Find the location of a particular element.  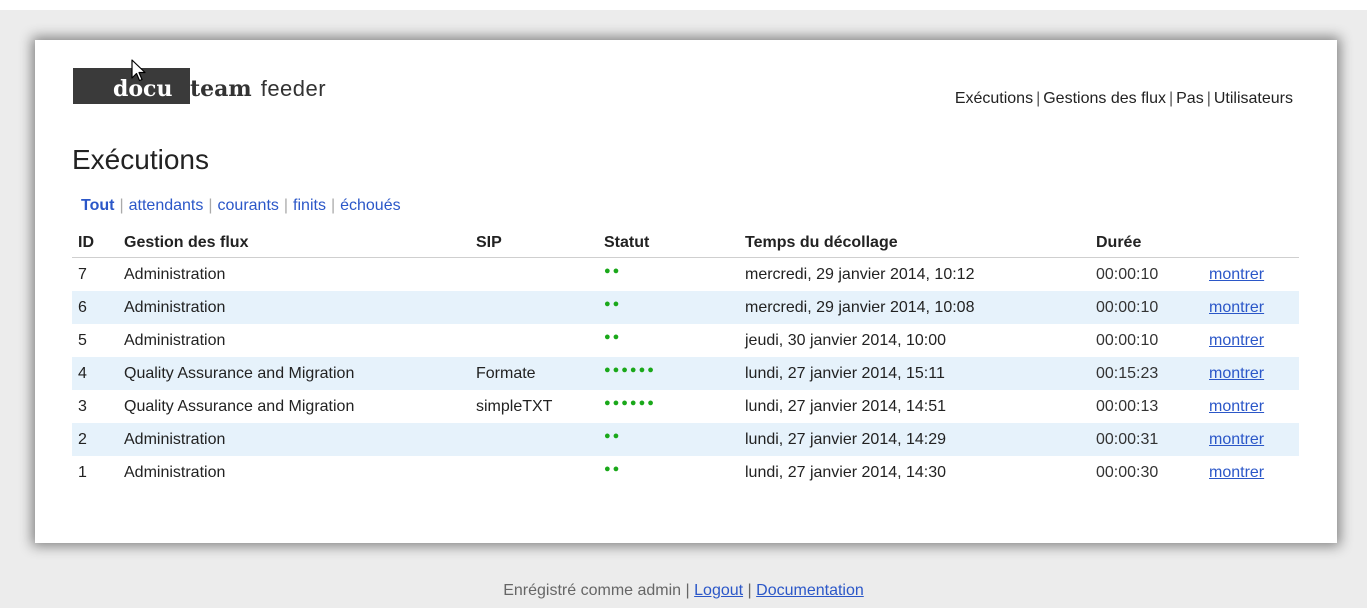

header-temps: Temps du décollage is located at coordinates (920, 243).